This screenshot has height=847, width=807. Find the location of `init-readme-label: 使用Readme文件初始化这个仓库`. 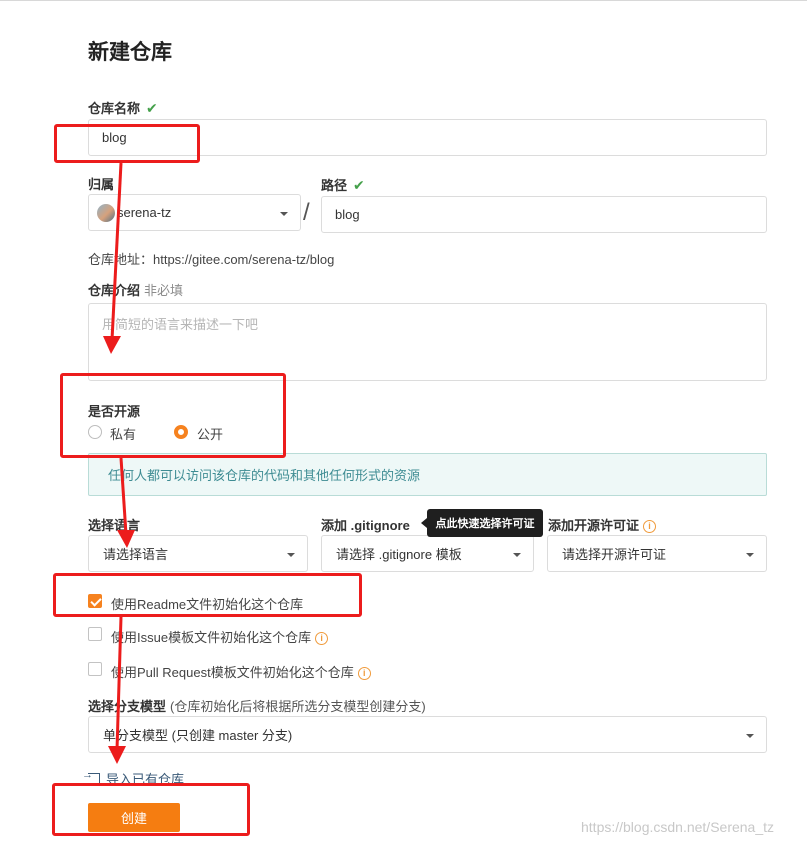

init-readme-label: 使用Readme文件初始化这个仓库 is located at coordinates (207, 604).